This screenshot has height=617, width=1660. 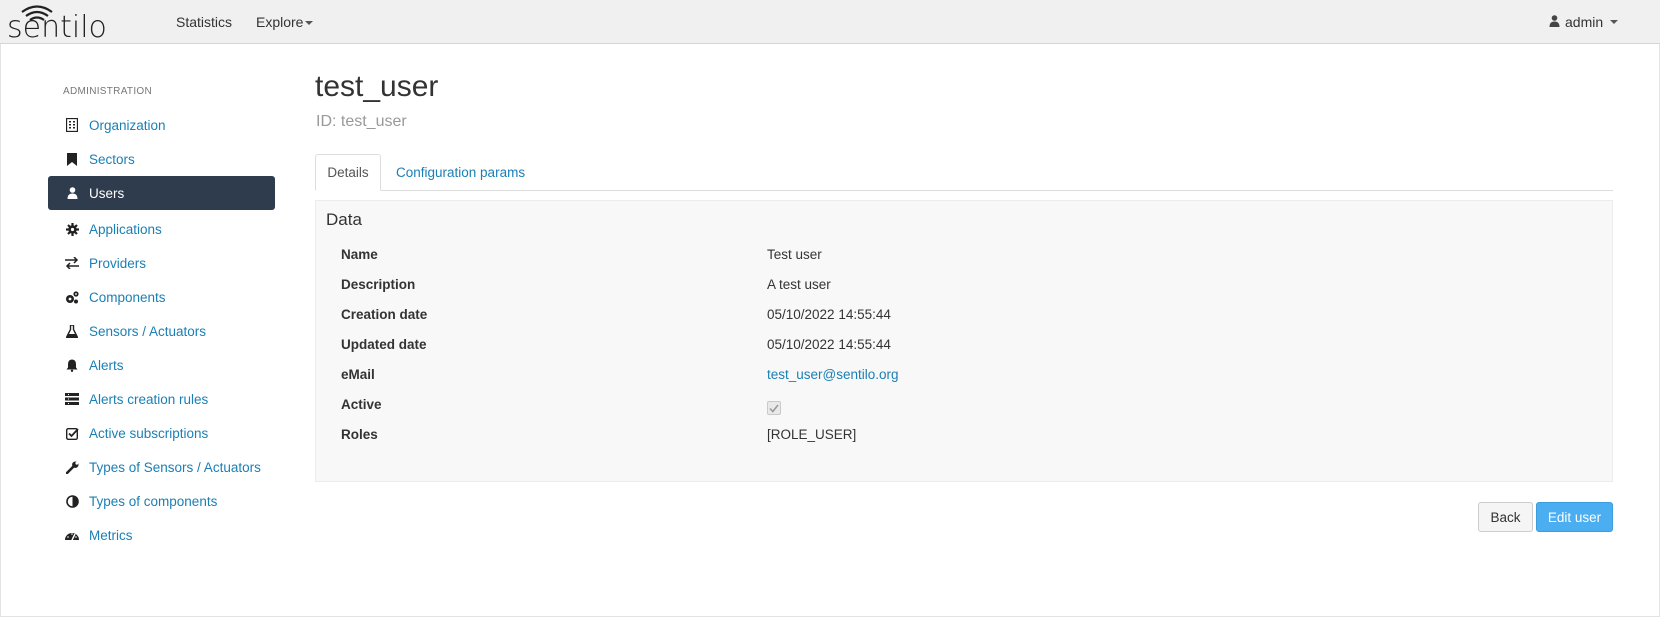 I want to click on page-title: test_user, so click(x=377, y=86).